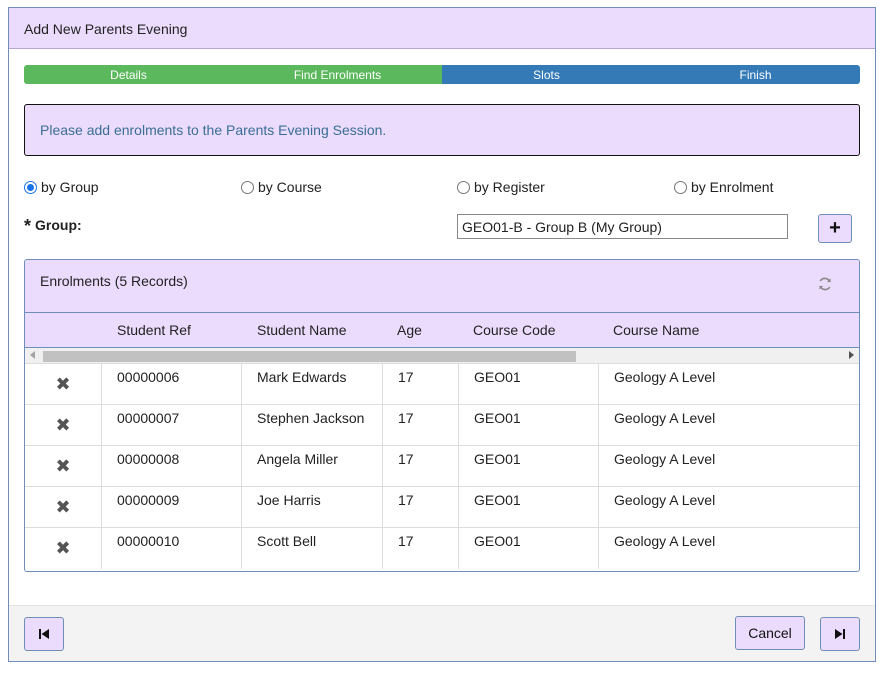 Image resolution: width=881 pixels, height=684 pixels. I want to click on step-finish: Finish, so click(755, 74).